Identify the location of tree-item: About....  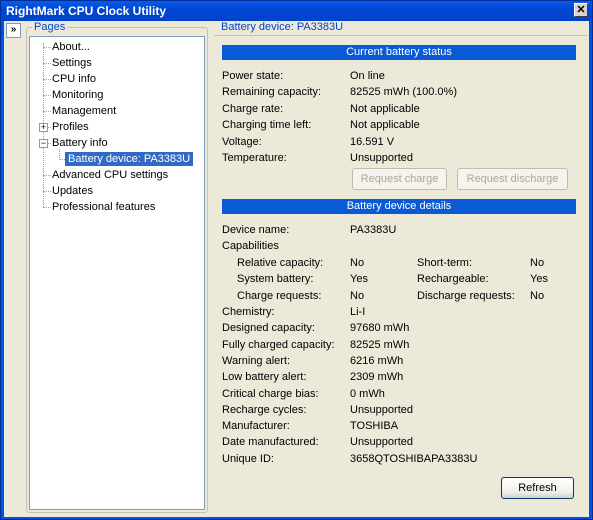
(71, 47).